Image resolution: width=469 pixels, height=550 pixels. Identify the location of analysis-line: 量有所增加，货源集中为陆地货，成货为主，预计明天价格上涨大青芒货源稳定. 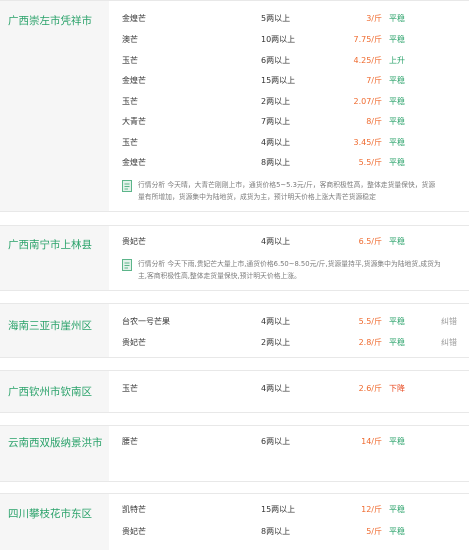
(257, 197).